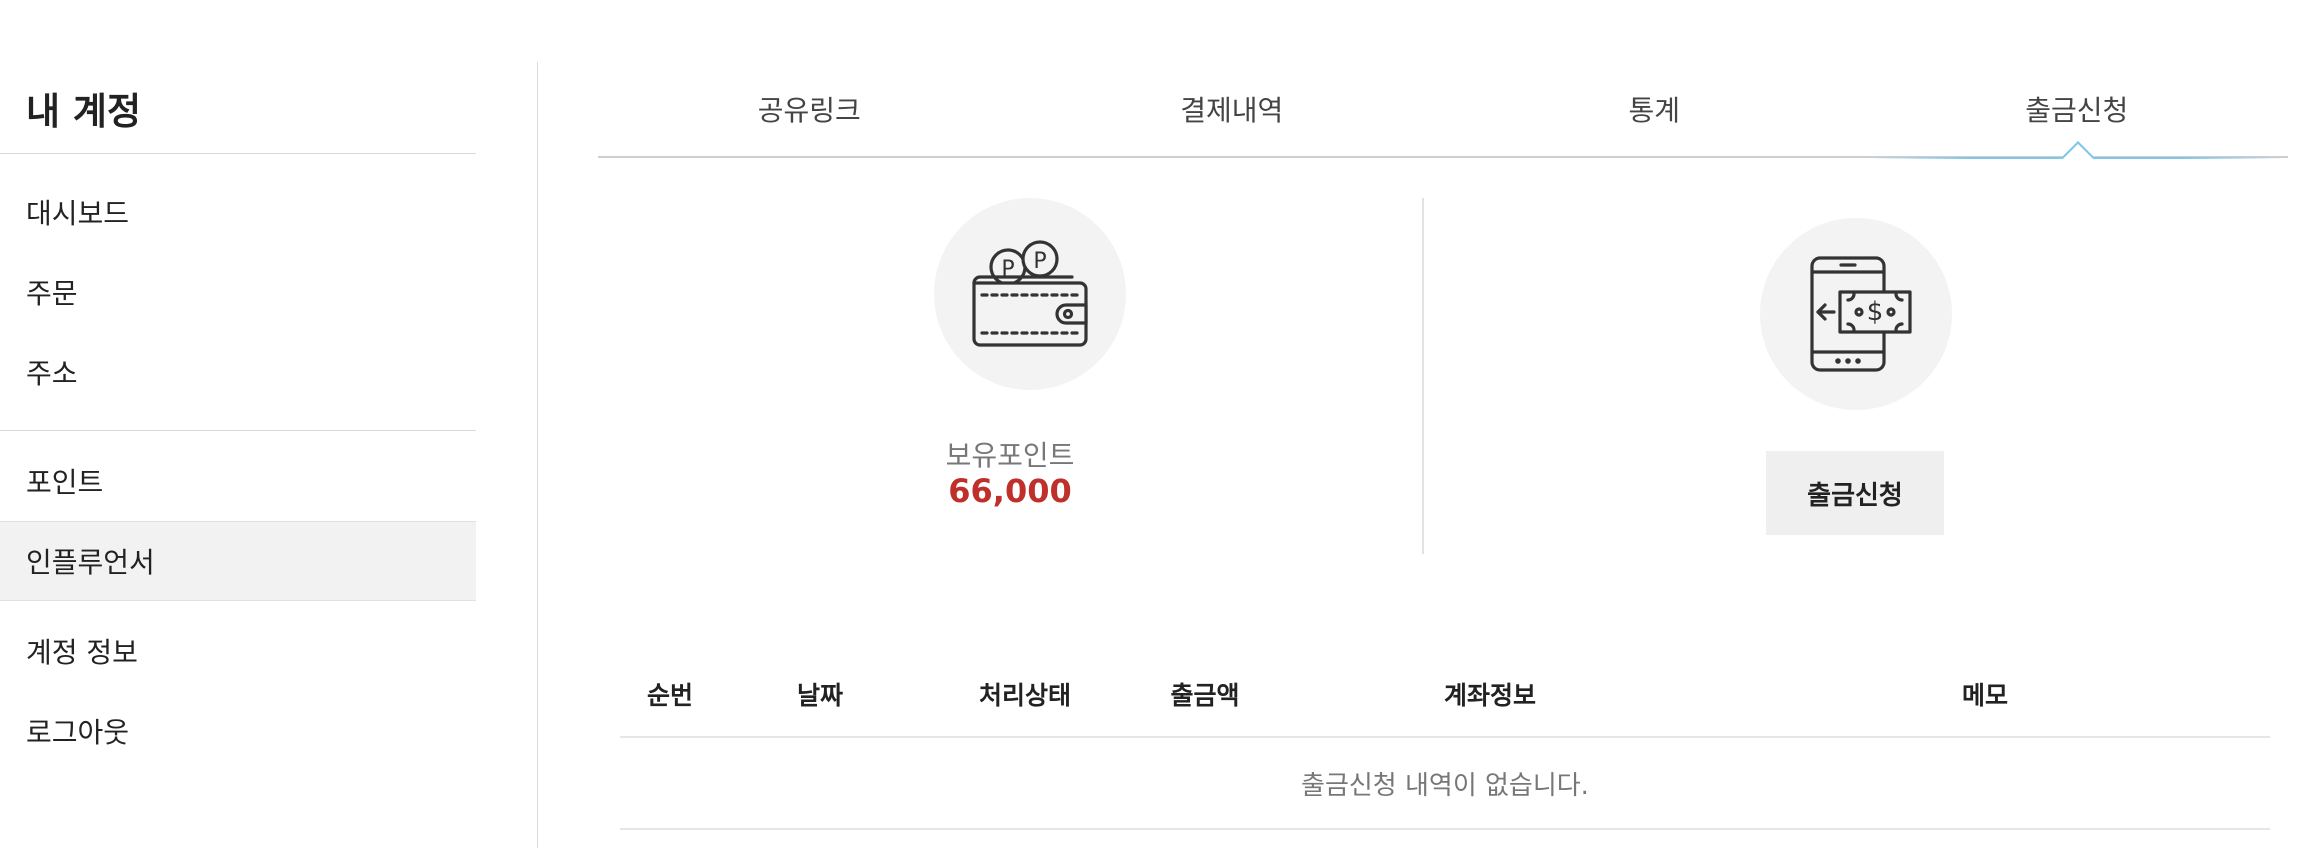  I want to click on sidebar-item-address: 주소, so click(238, 372).